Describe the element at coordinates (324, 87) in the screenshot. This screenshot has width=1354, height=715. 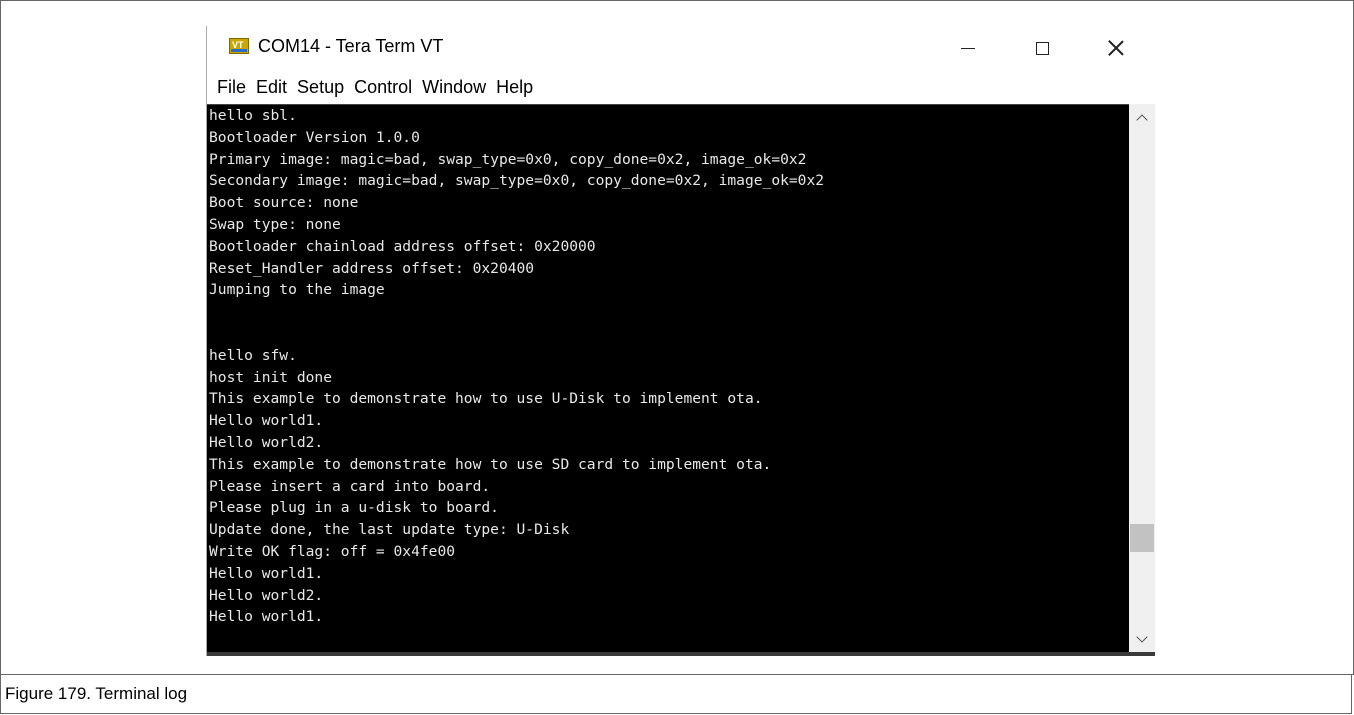
I see `menu-setup: Setup` at that location.